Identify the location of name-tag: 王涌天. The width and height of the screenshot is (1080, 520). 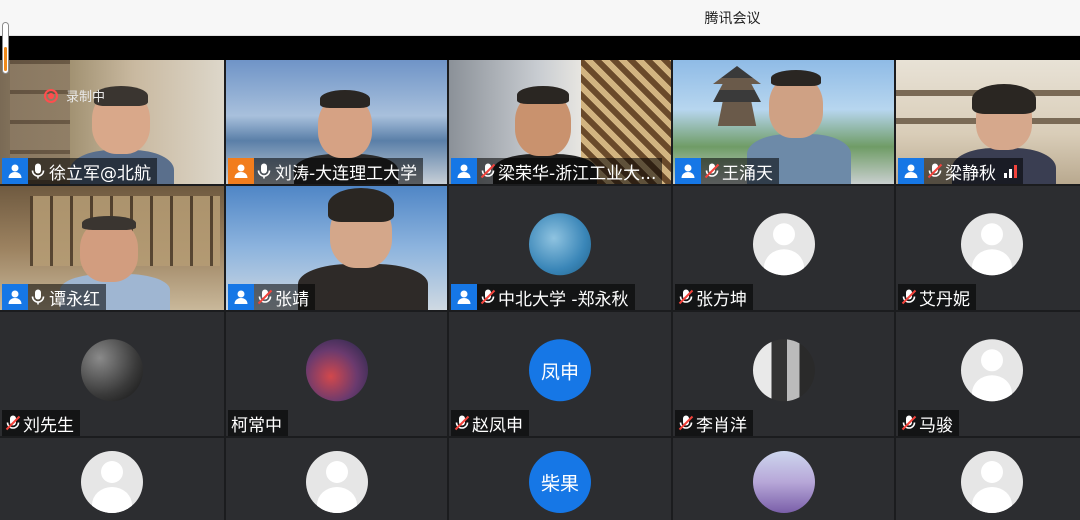
(727, 171).